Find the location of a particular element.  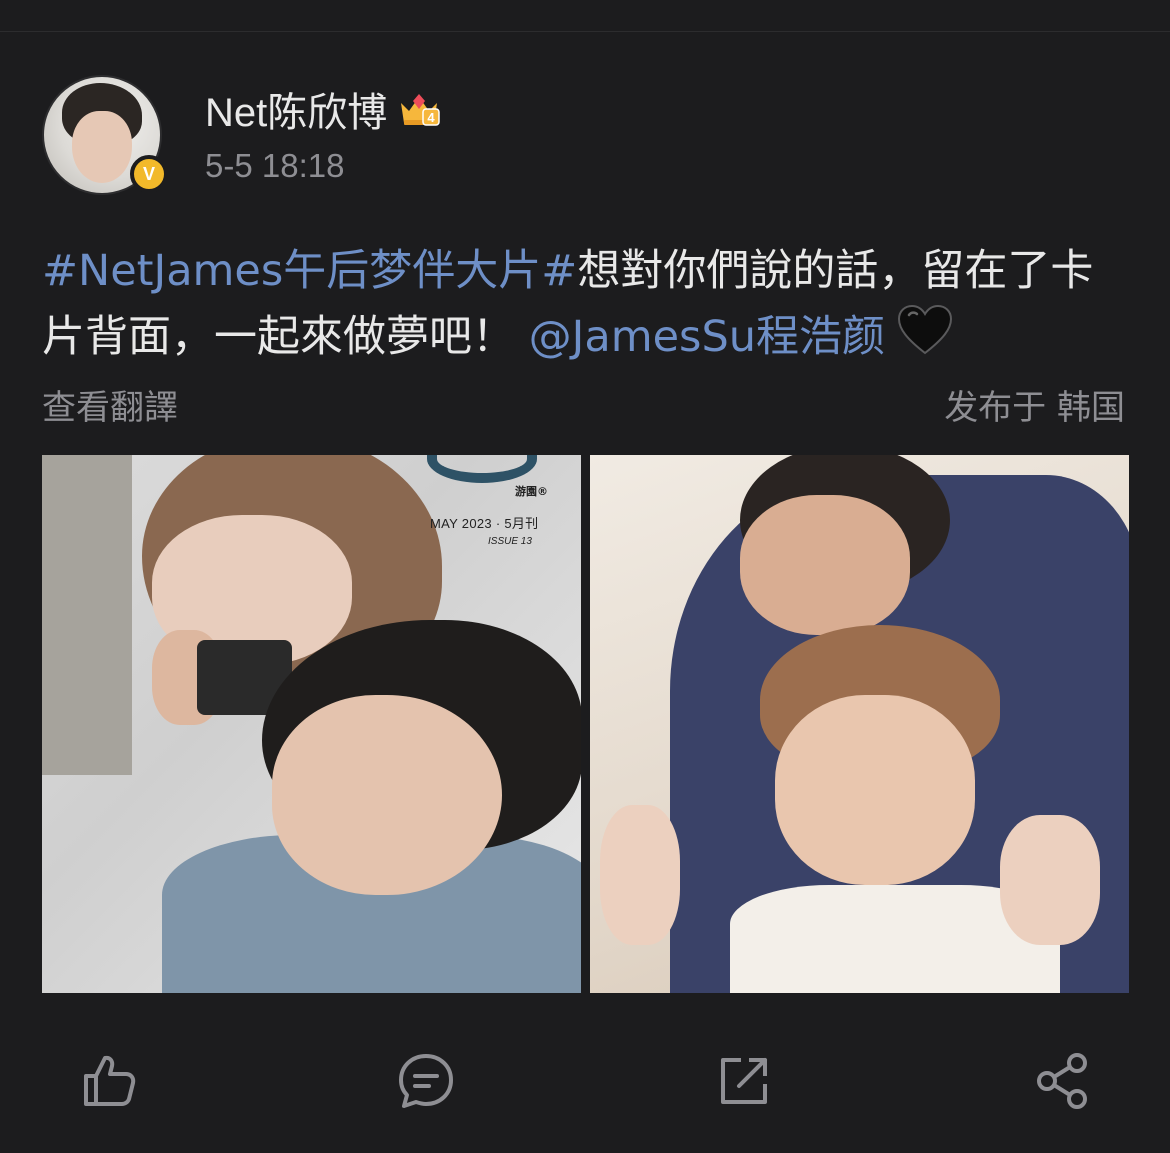

magazine-date: MAY 2023 · 5月刊 is located at coordinates (484, 523).